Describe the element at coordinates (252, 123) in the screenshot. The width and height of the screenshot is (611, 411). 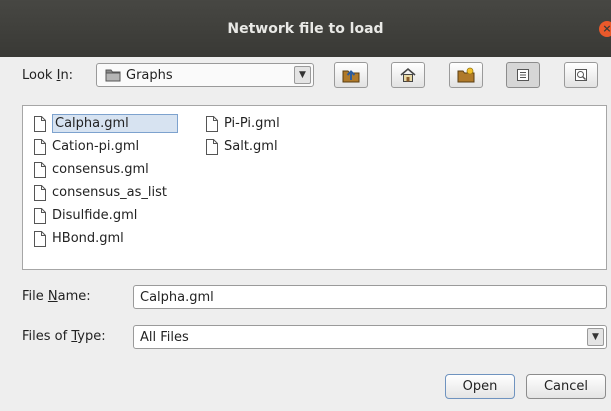
I see `file-name: Pi-Pi.gml` at that location.